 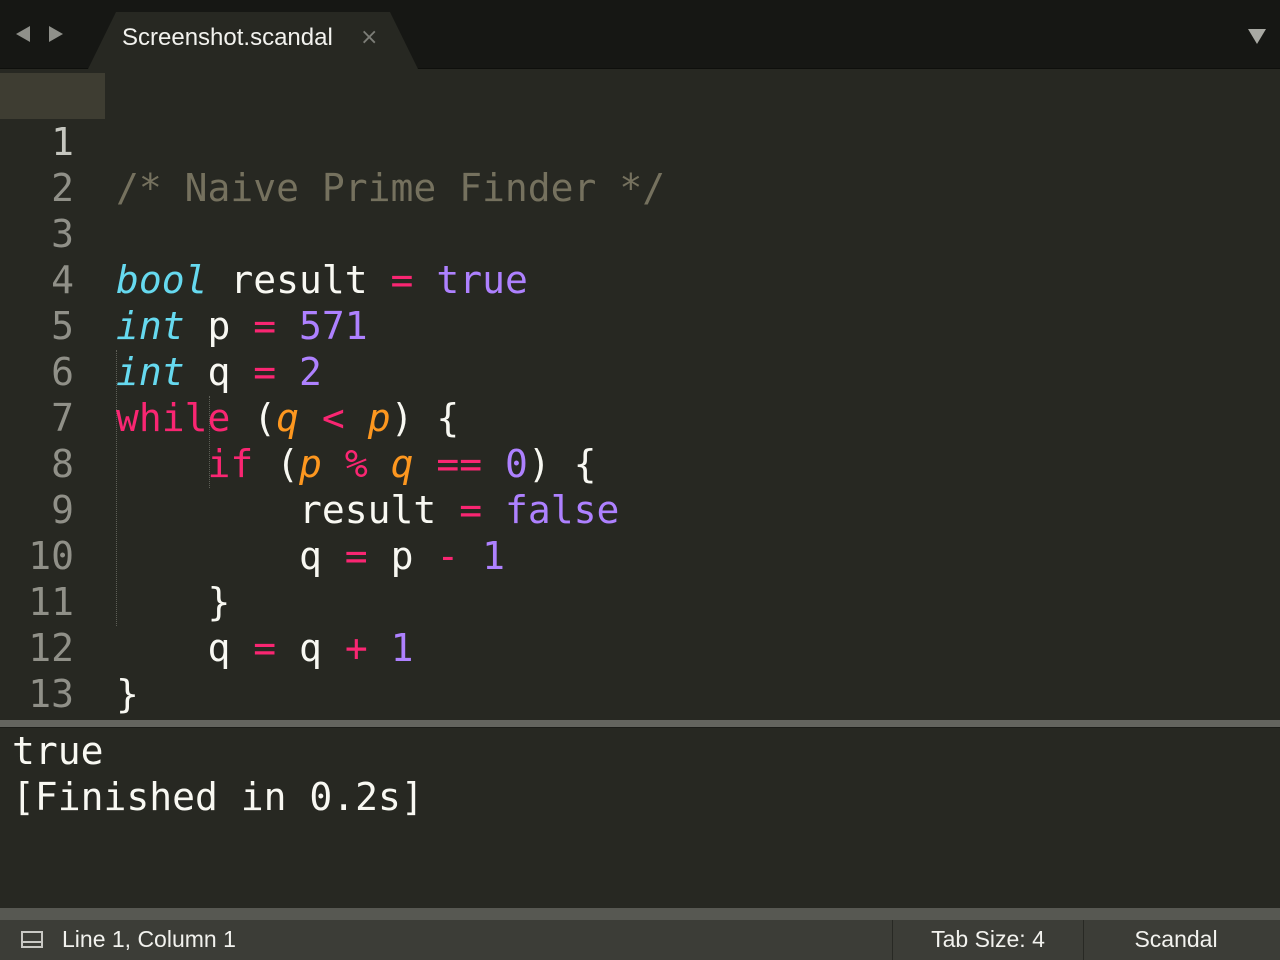 I want to click on code-line: 9 q = p - 1, so click(x=640, y=509).